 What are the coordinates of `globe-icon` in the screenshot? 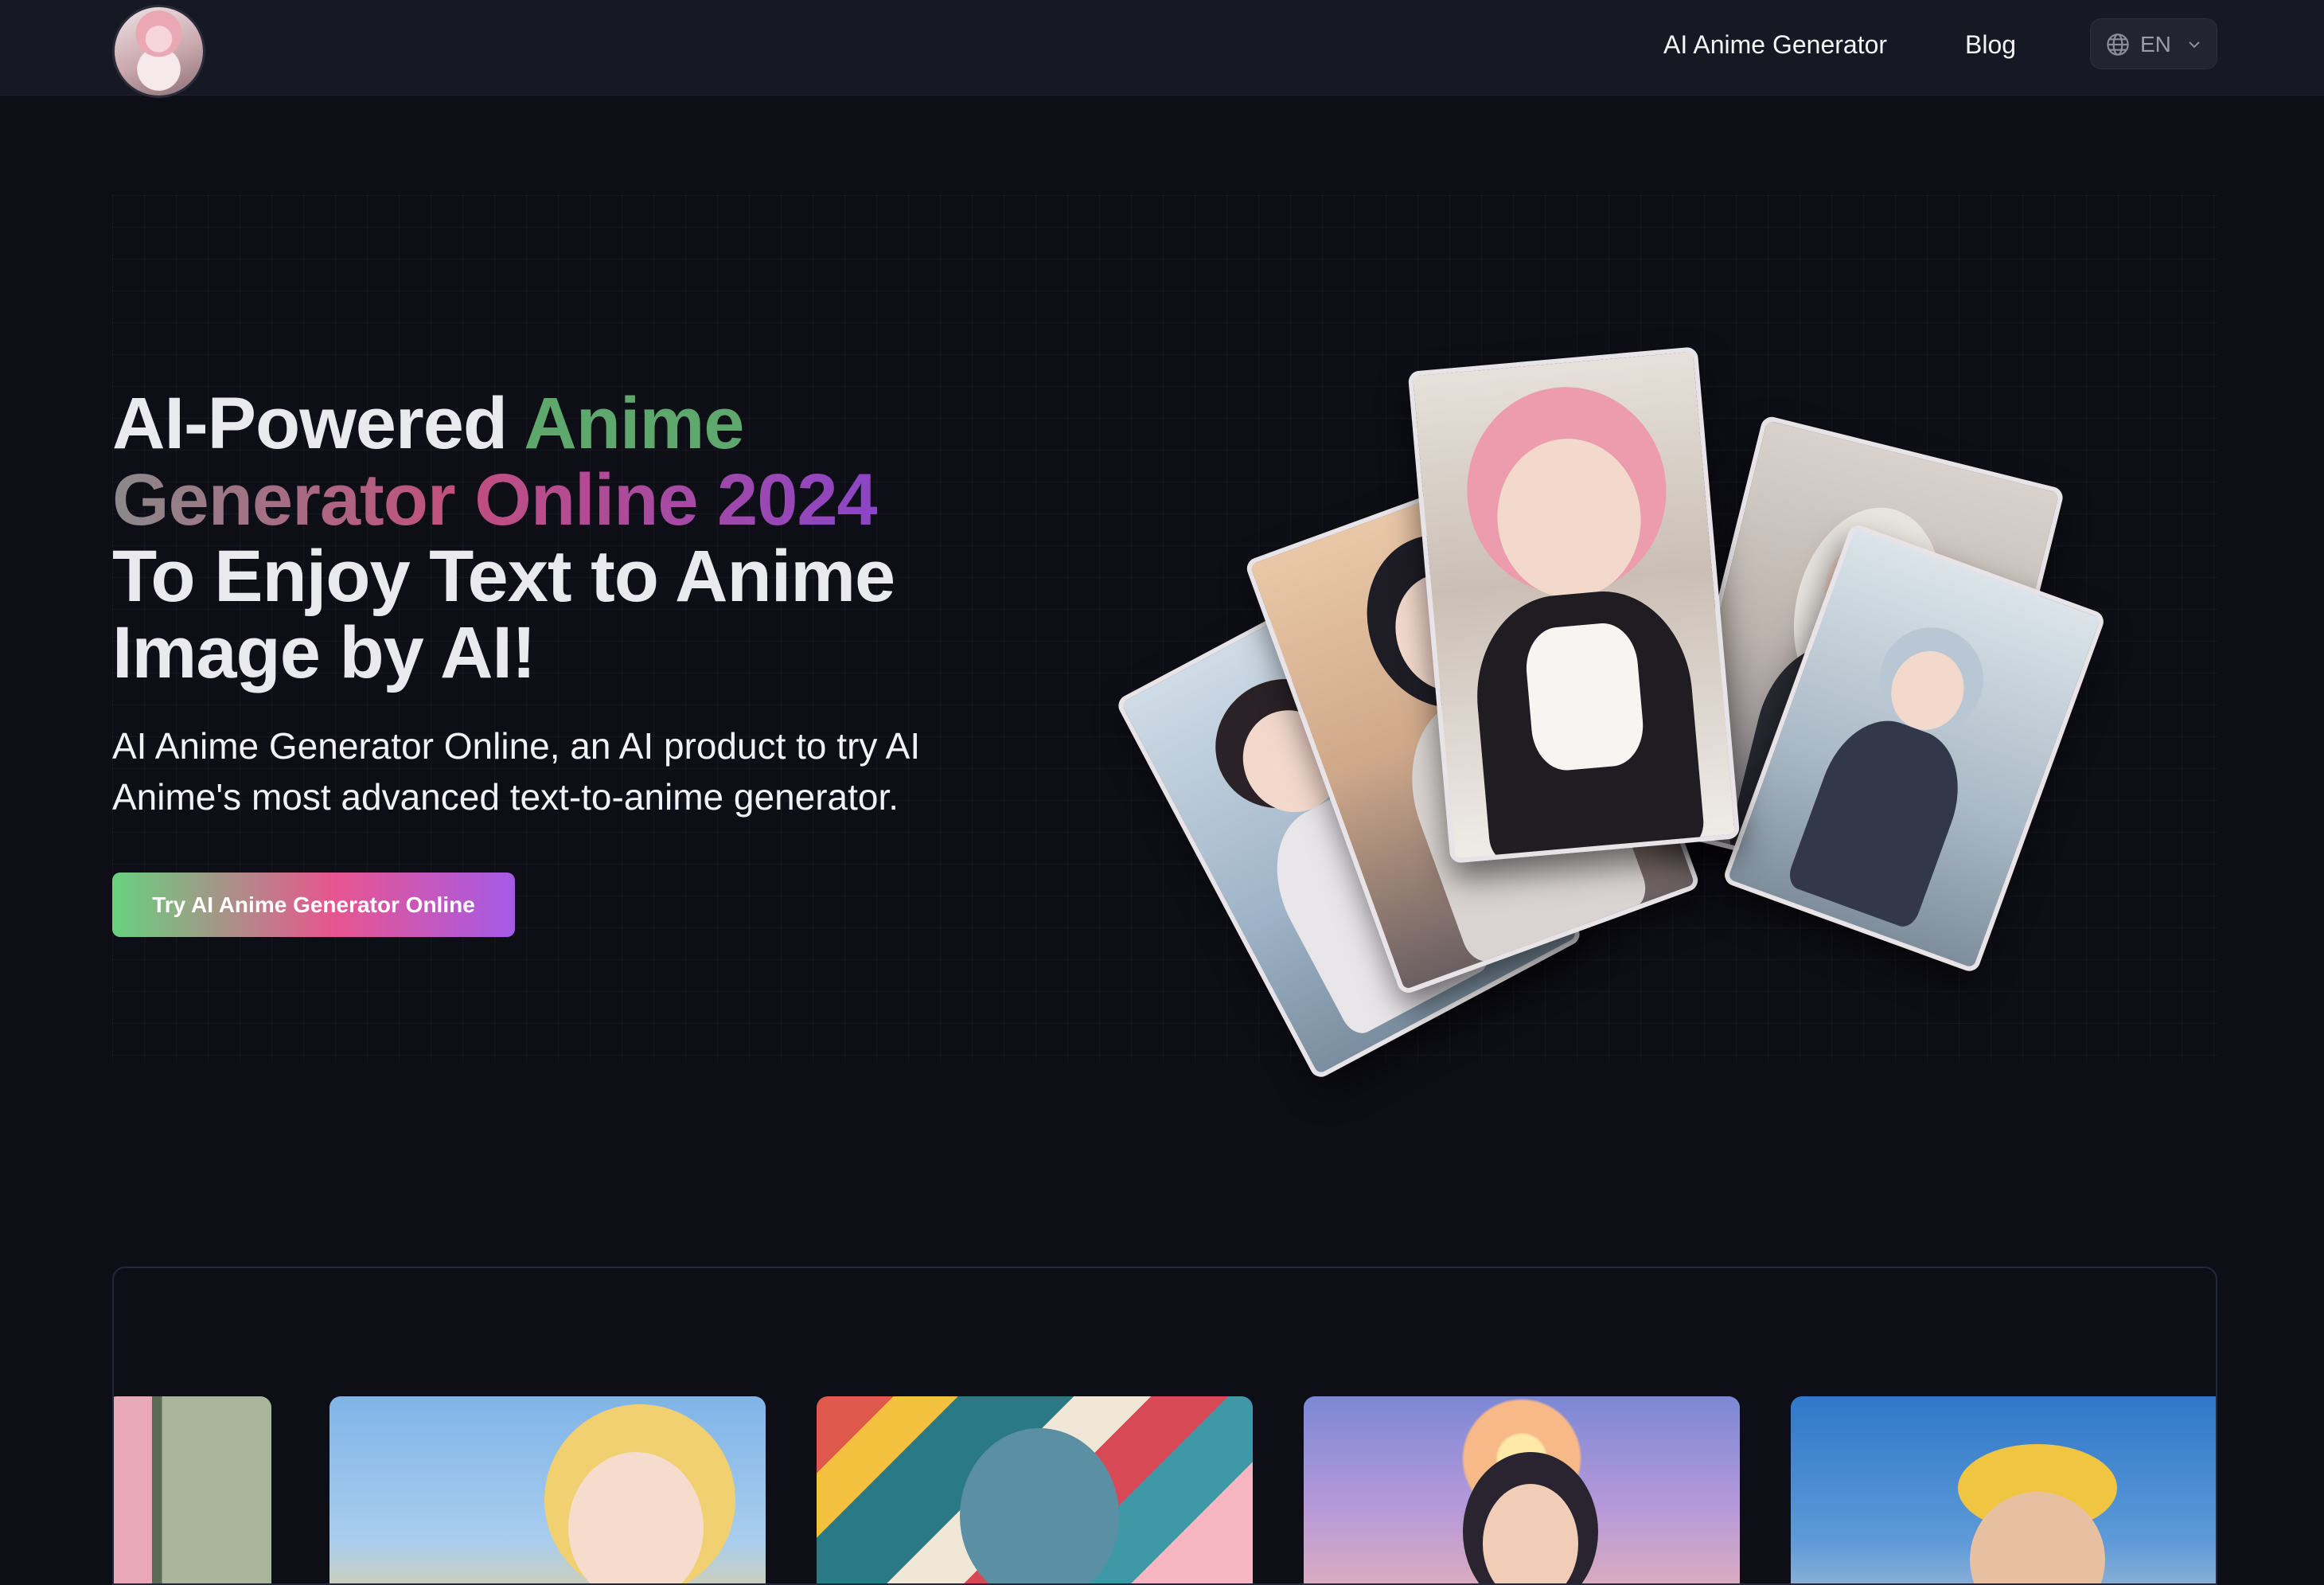 It's located at (2118, 44).